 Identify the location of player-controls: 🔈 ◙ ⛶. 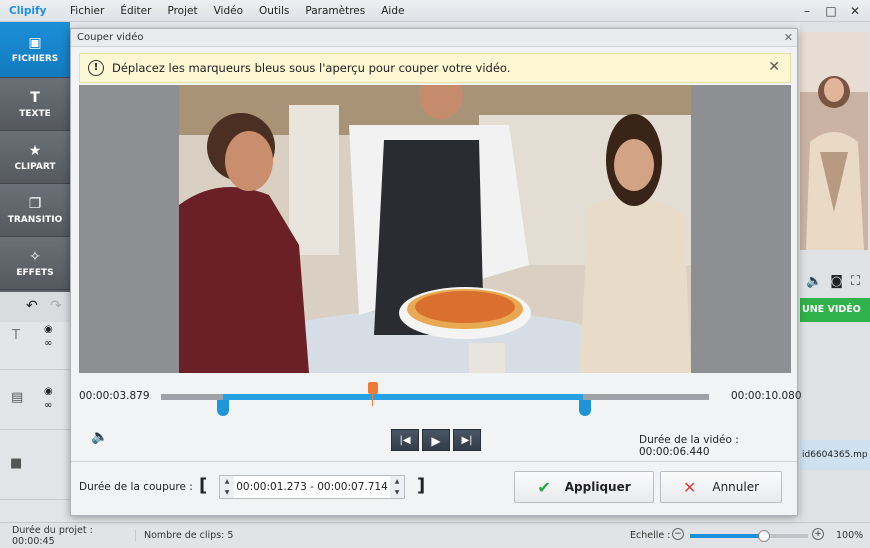
(835, 281).